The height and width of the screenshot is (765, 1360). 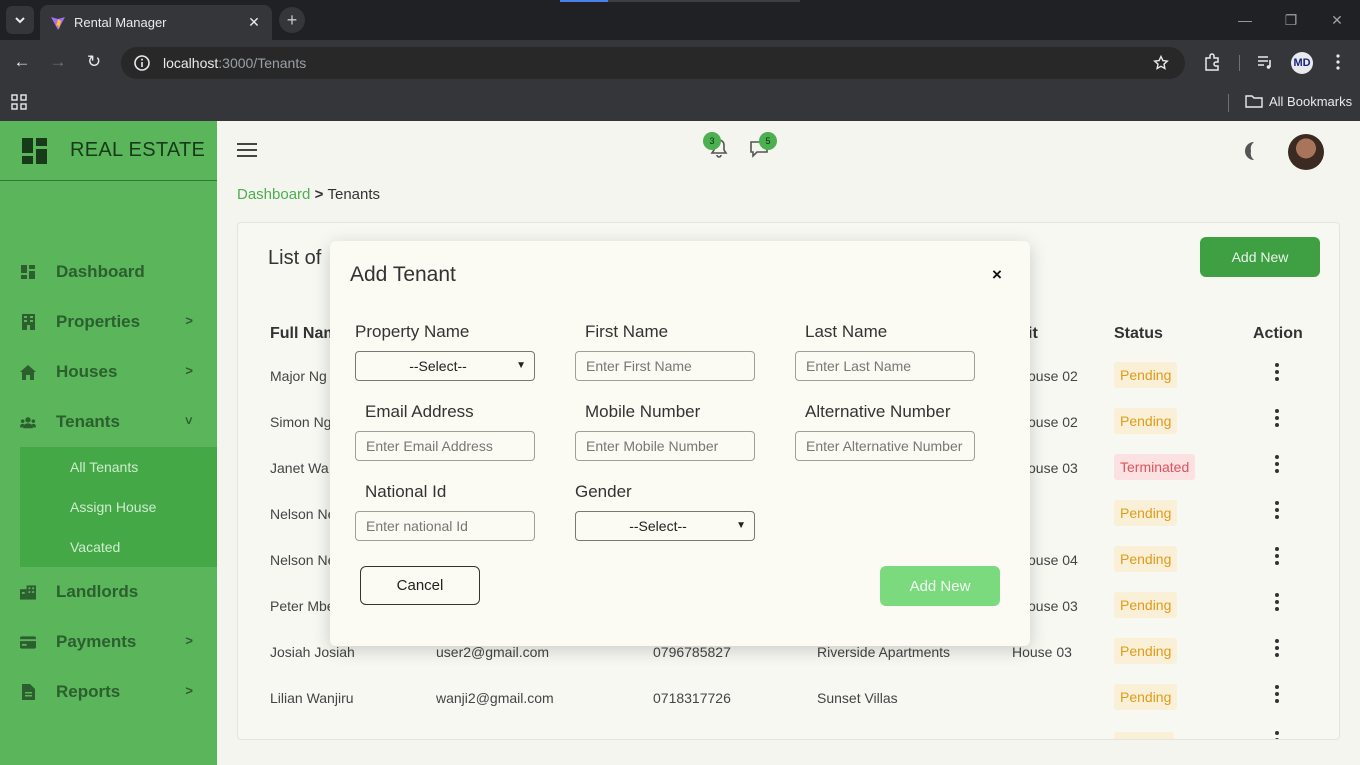 What do you see at coordinates (643, 411) in the screenshot?
I see `mobile-number-label: Mobile Number` at bounding box center [643, 411].